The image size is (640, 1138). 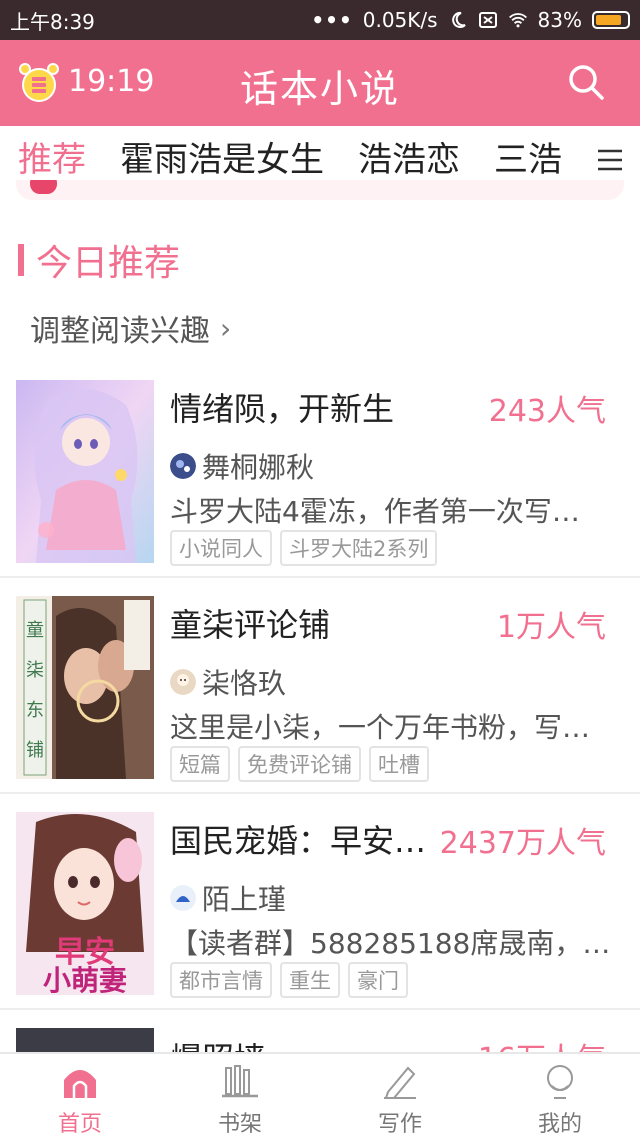 I want to click on svg-text: 铺, so click(x=35, y=750).